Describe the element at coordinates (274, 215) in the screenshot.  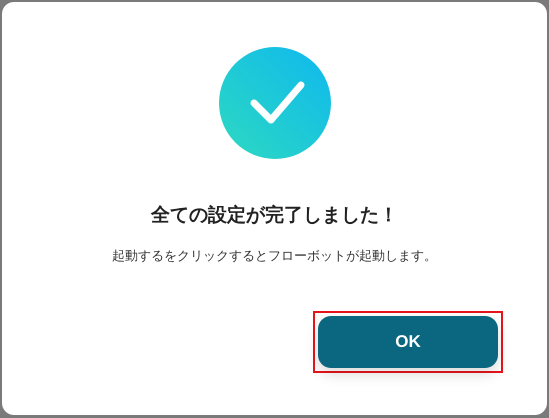
I see `dialog-title: 全ての設定が完了しました！` at that location.